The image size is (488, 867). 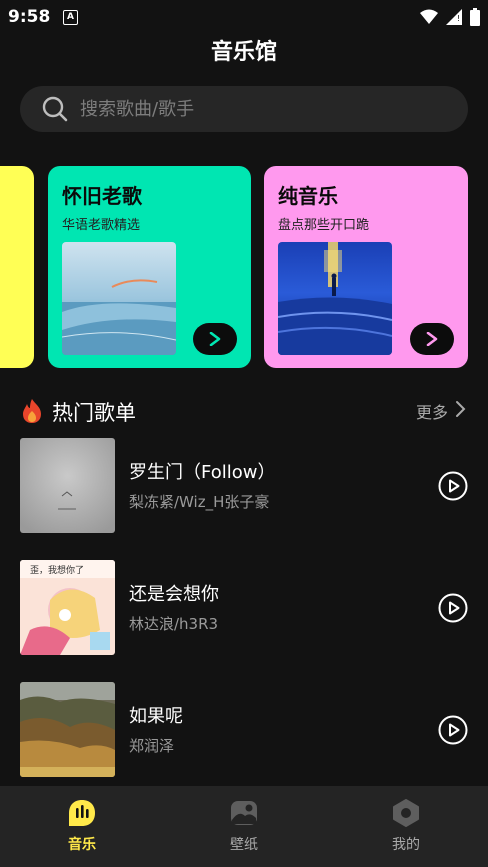 I want to click on profile-hexagon-icon, so click(x=406, y=813).